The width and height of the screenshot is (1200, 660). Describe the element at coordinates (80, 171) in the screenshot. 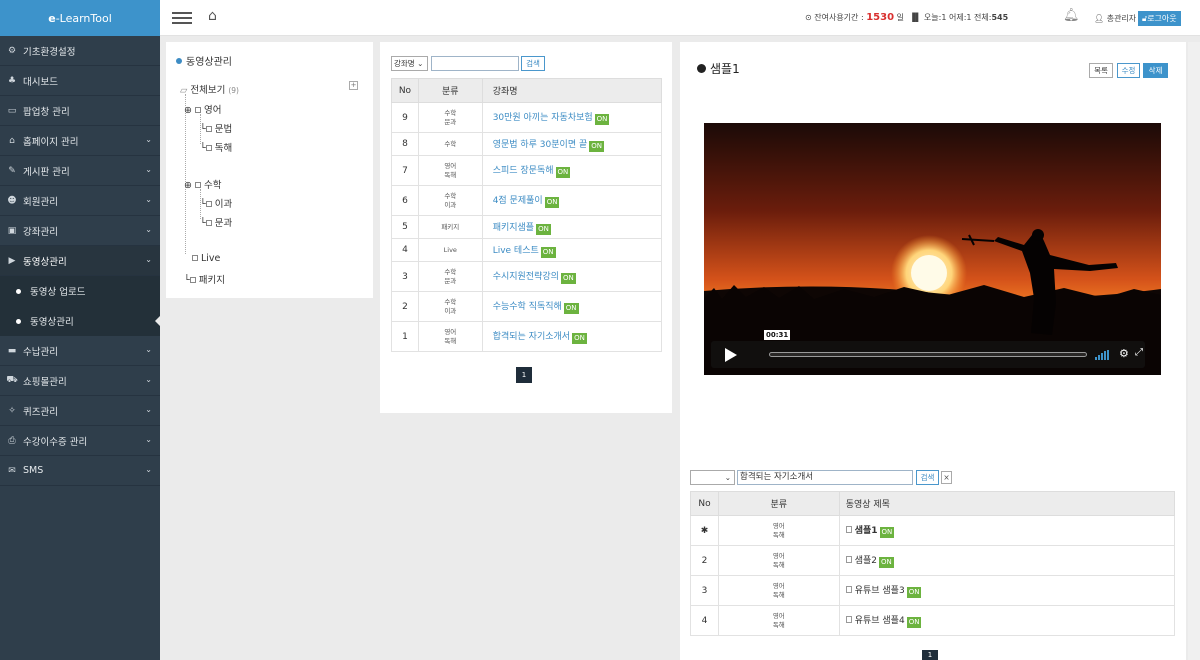

I see `sidebar-item-board: ✎ 게시판 관리 ⌄` at that location.